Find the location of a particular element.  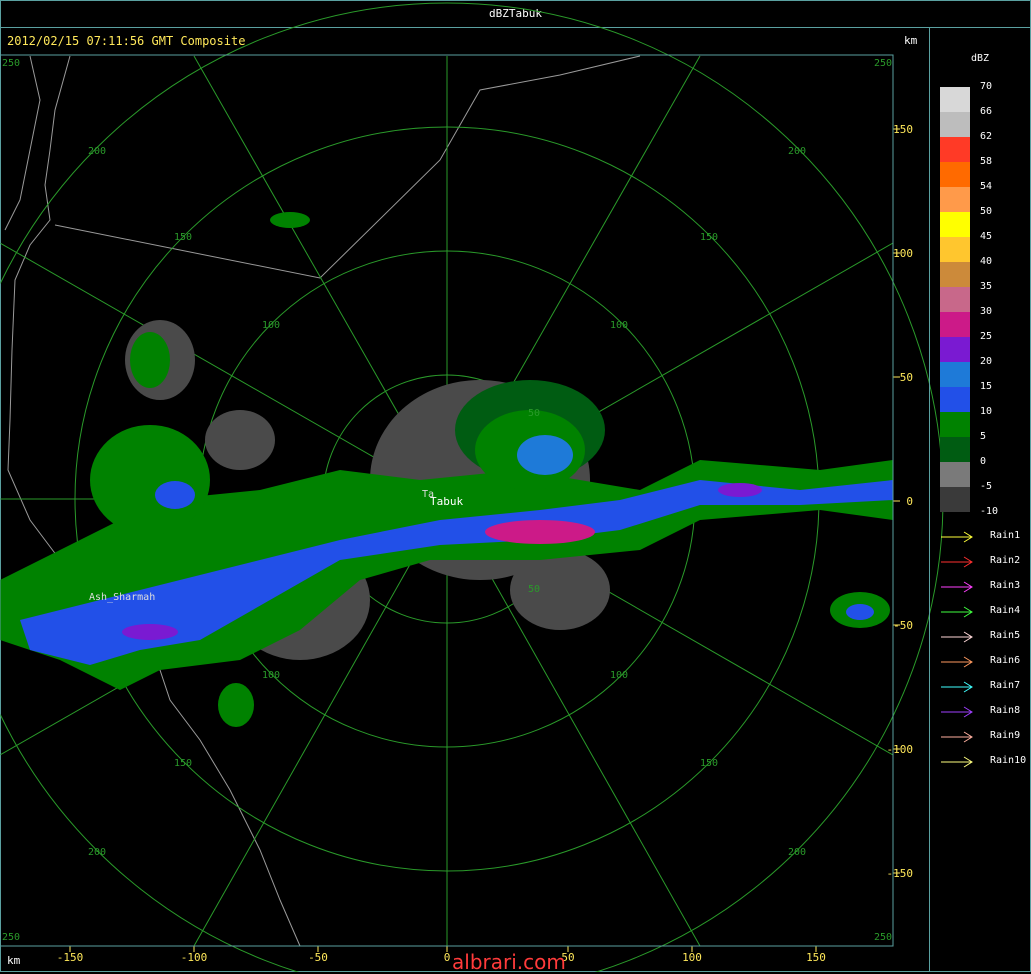

rain-legend-label: Rain3 is located at coordinates (1005, 585).